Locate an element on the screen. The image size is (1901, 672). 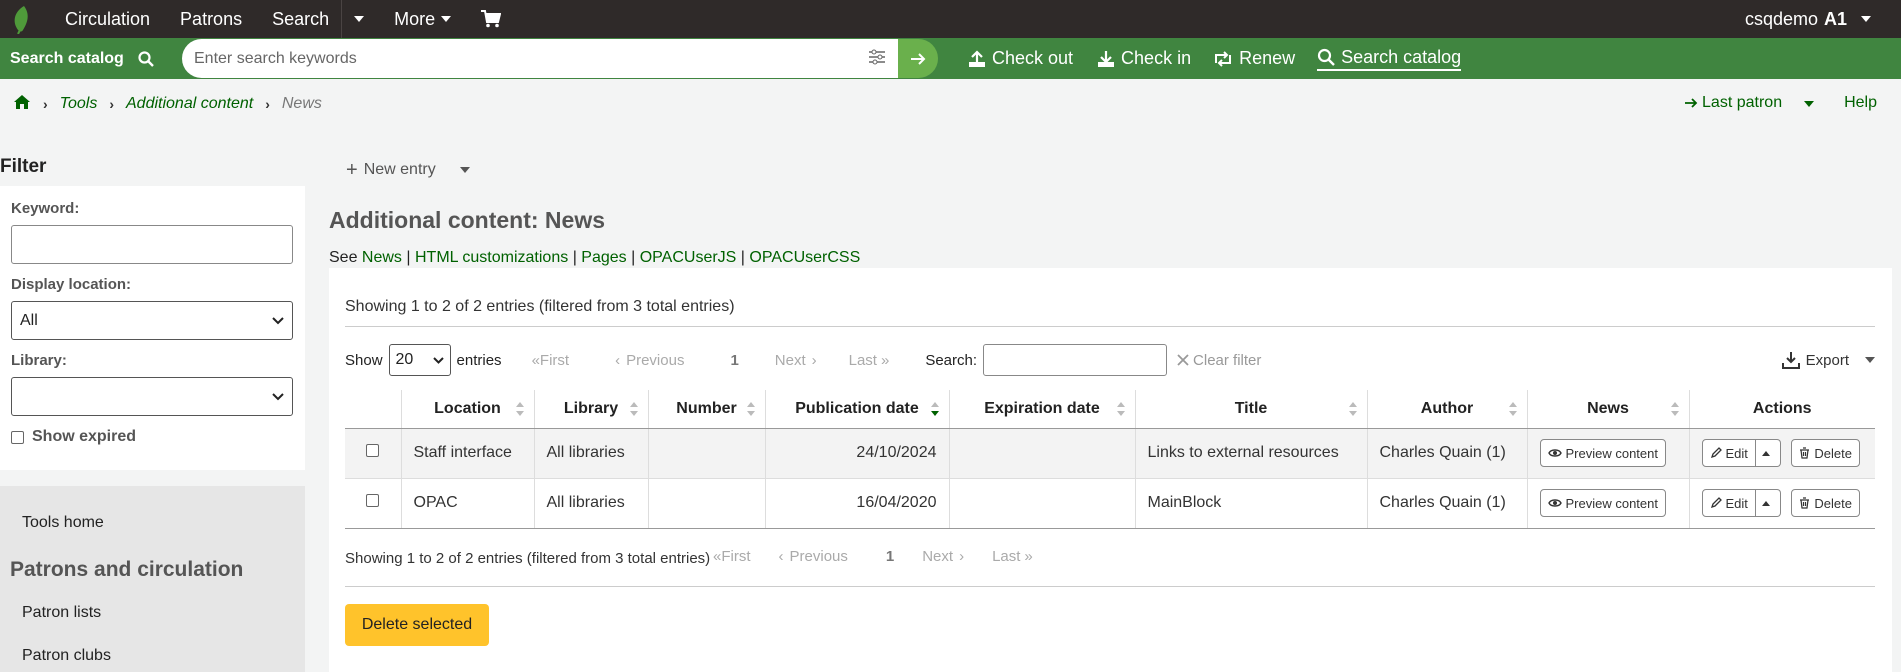
see-html-customizations-link: HTML customizations is located at coordinates (491, 257).